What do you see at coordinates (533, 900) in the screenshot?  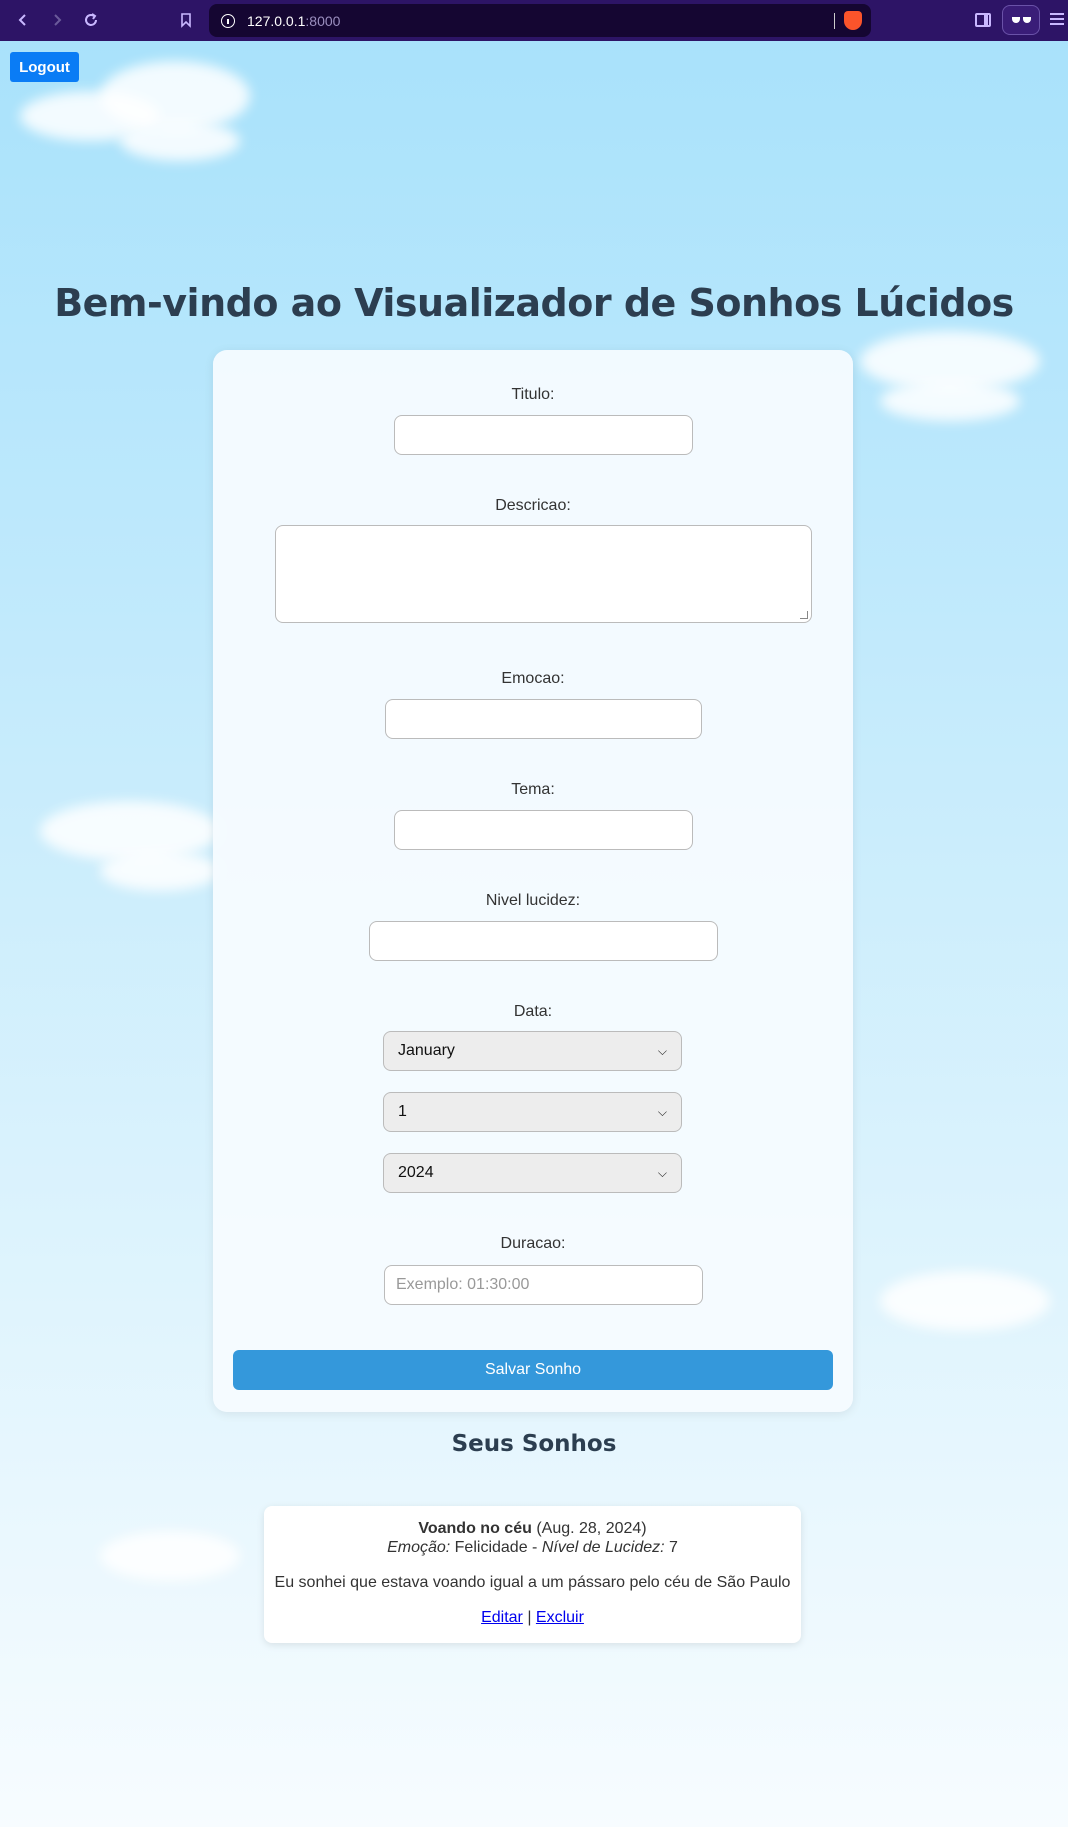 I see `nivel-lucidez-label: Nivel lucidez:` at bounding box center [533, 900].